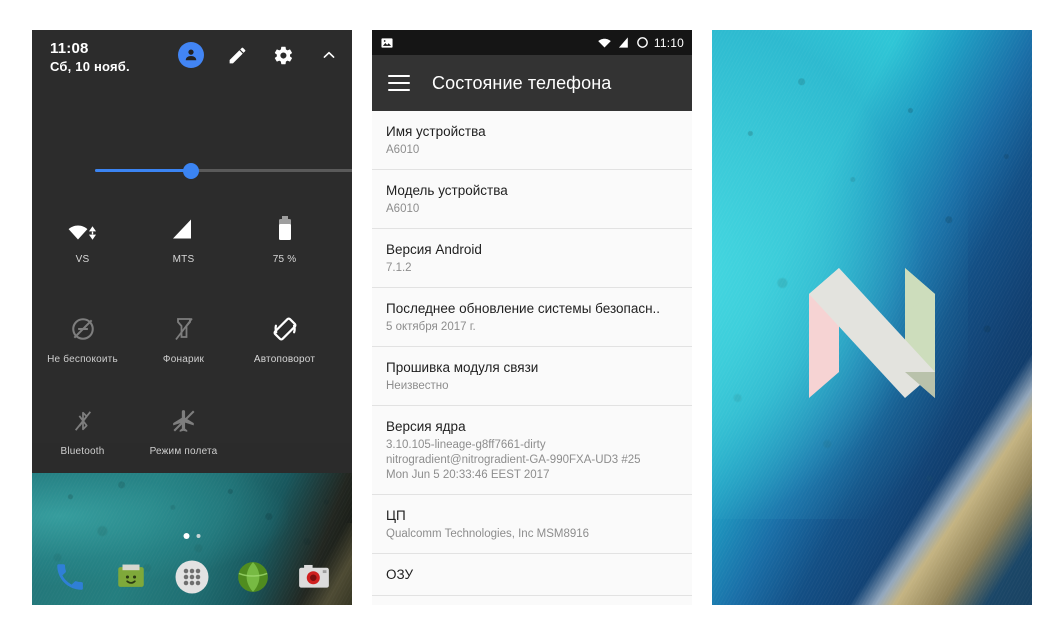 The width and height of the screenshot is (1064, 634). What do you see at coordinates (431, 327) in the screenshot?
I see `list-item-value: 5 октября 2017 г.` at bounding box center [431, 327].